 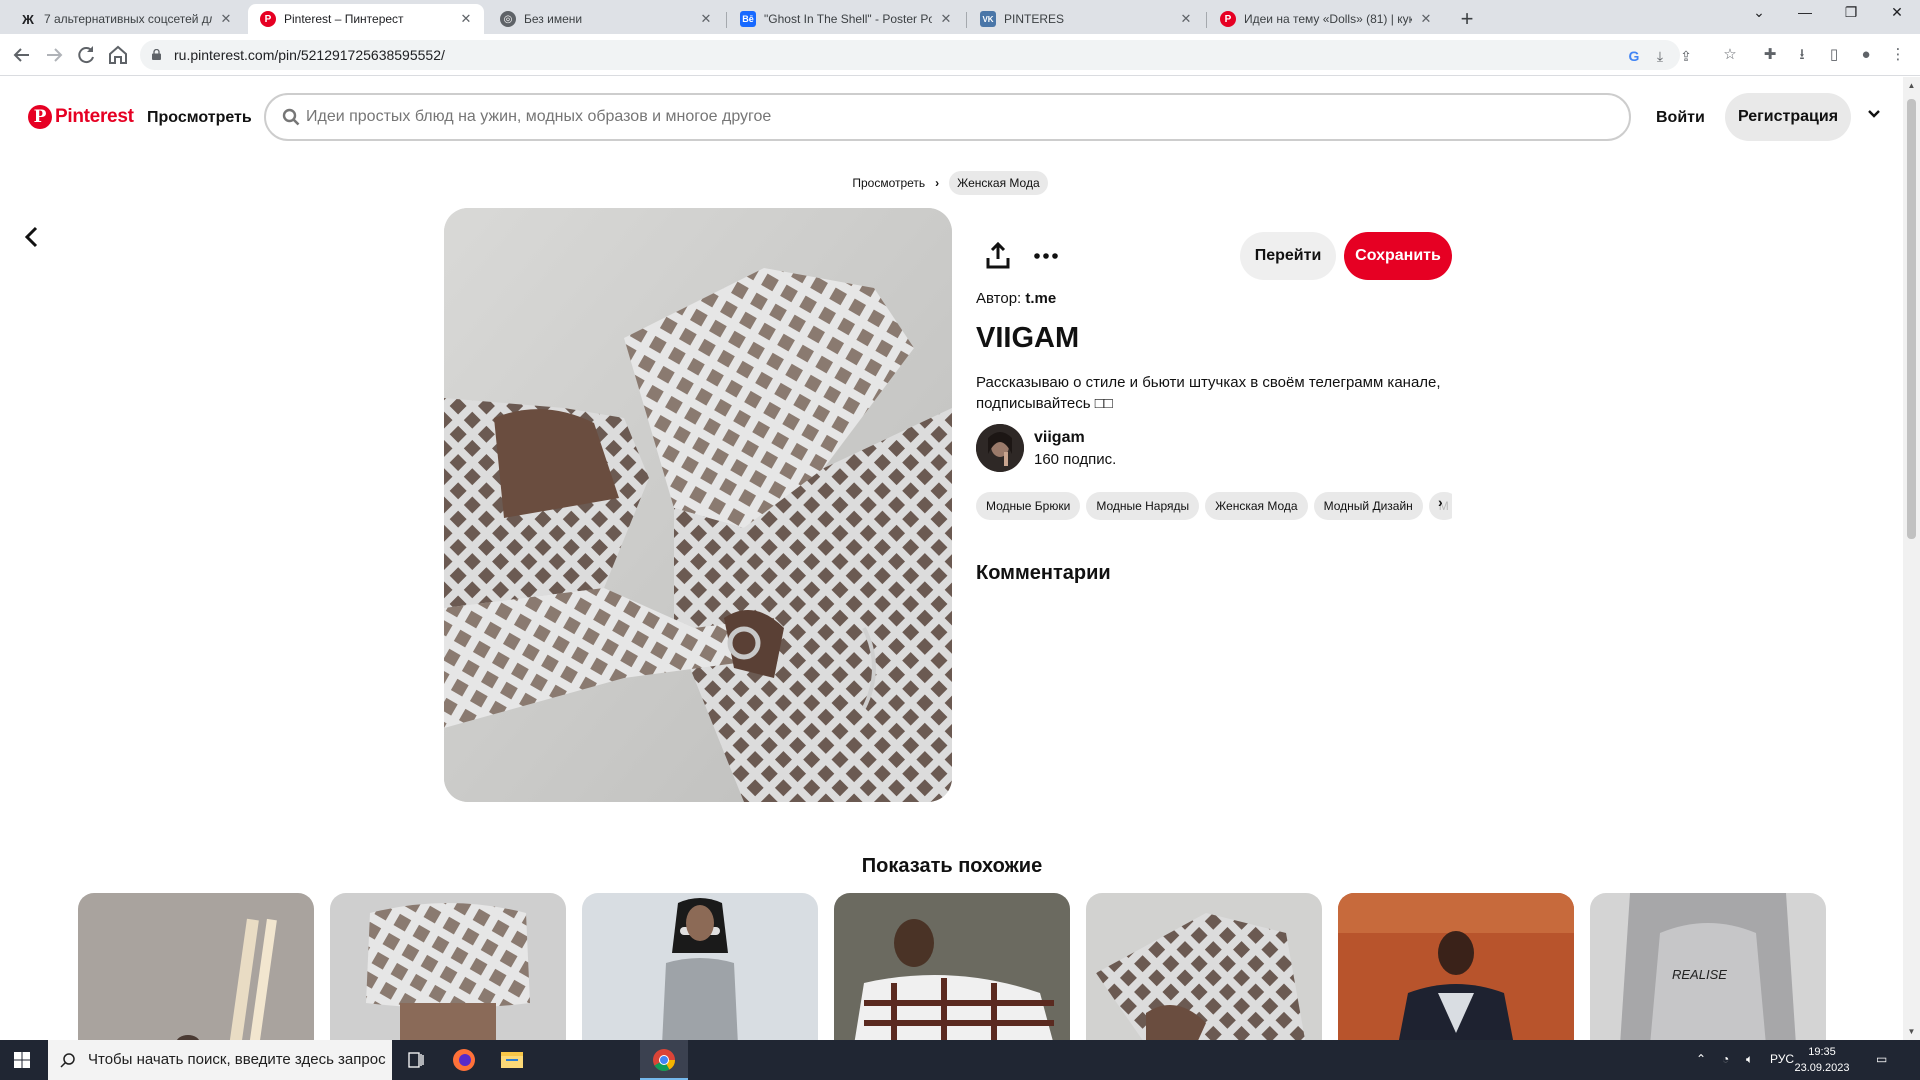 What do you see at coordinates (1802, 55) in the screenshot?
I see `downloads-icon: ⭳` at bounding box center [1802, 55].